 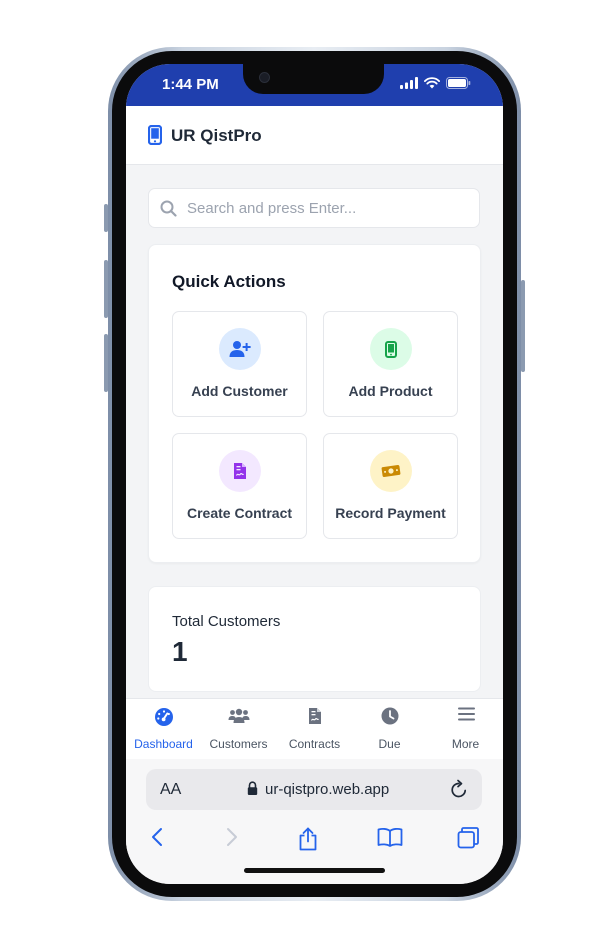 I want to click on share-button, so click(x=308, y=839).